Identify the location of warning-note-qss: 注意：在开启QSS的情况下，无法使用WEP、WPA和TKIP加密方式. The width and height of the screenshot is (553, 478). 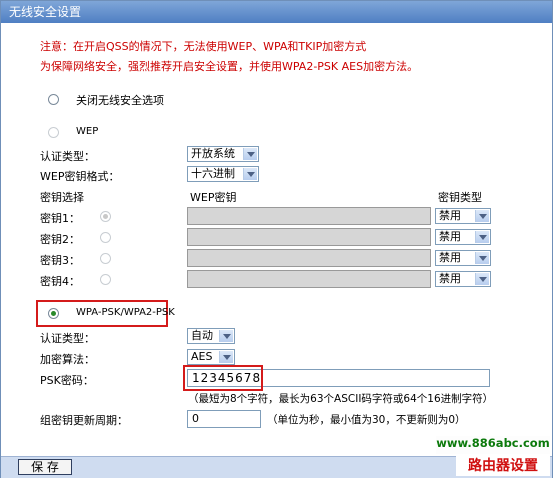
(203, 46).